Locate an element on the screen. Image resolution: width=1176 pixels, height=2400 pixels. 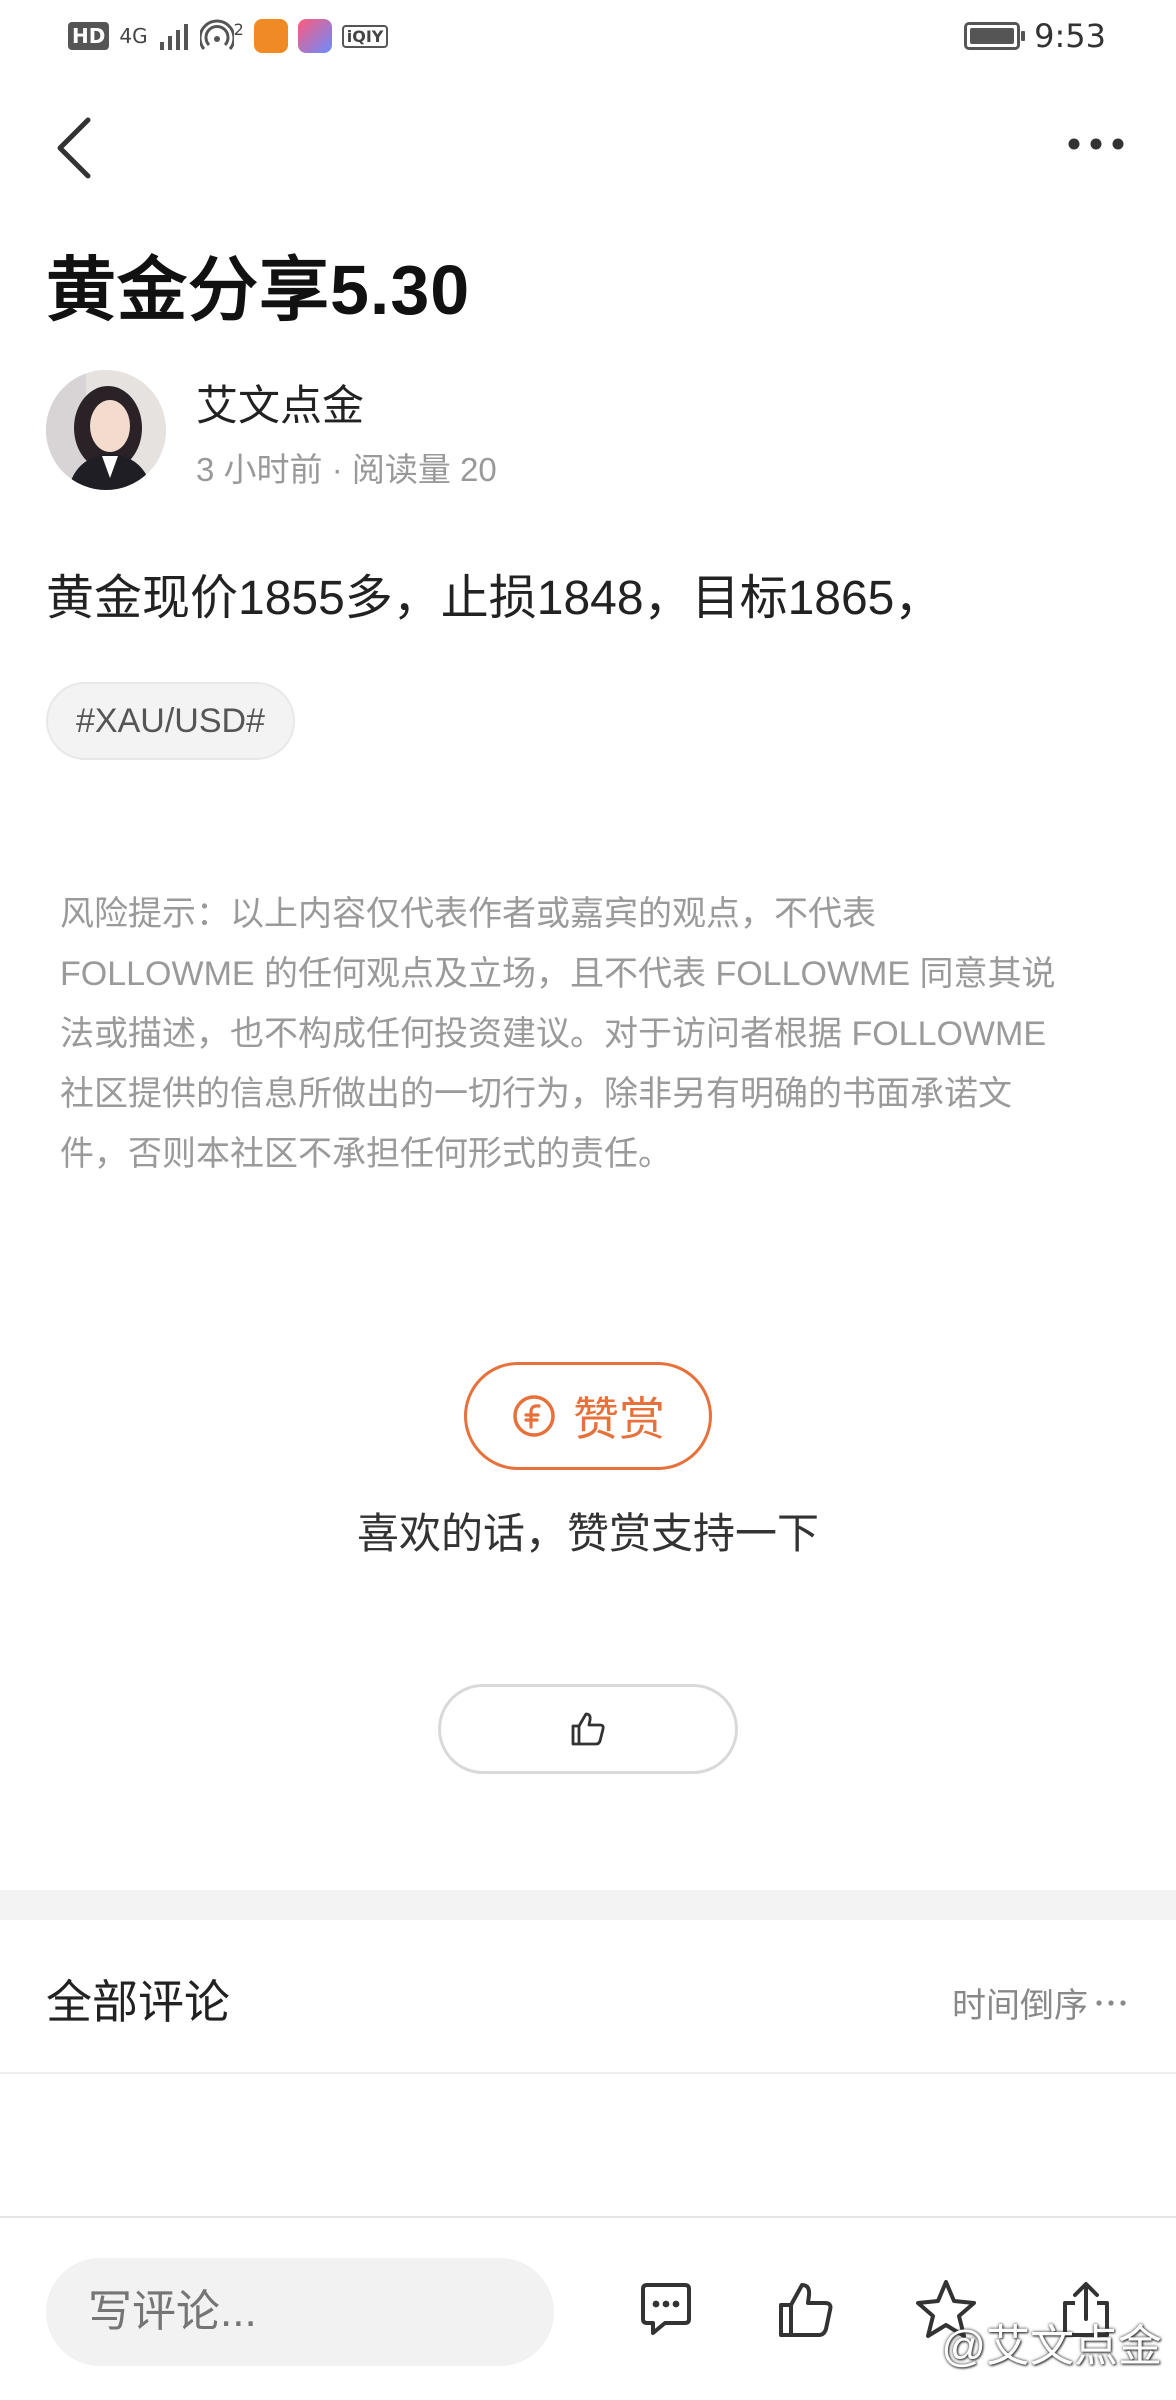
topic-tag: #XAU/USD# is located at coordinates (170, 721).